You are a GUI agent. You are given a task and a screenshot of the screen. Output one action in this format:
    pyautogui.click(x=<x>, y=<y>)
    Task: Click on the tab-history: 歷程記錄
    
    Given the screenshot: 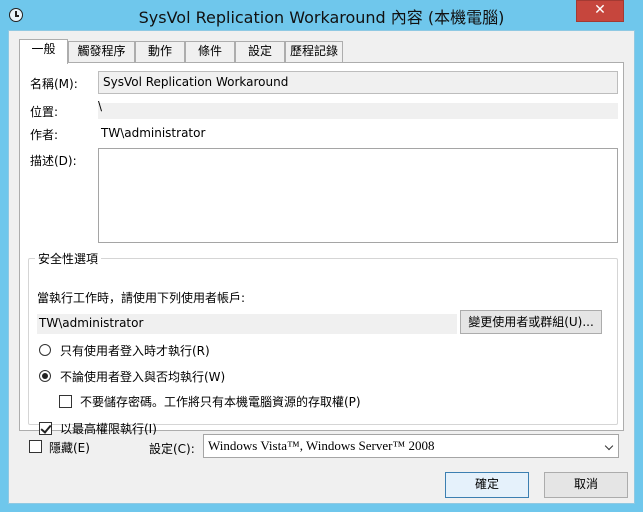 What is the action you would take?
    pyautogui.click(x=314, y=51)
    